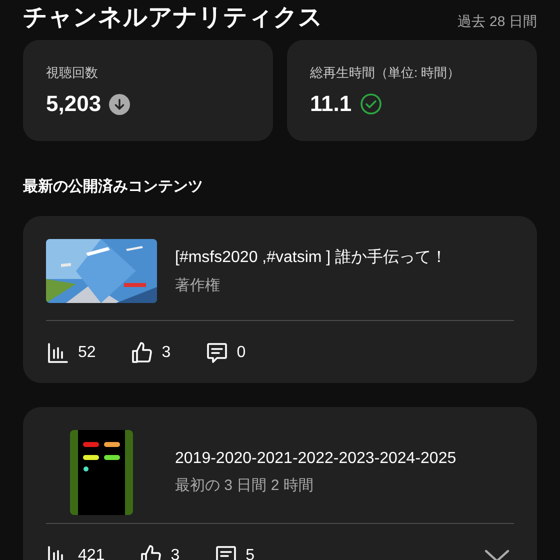  I want to click on stat-label: 総再生時間（単位: 時間）, so click(386, 73).